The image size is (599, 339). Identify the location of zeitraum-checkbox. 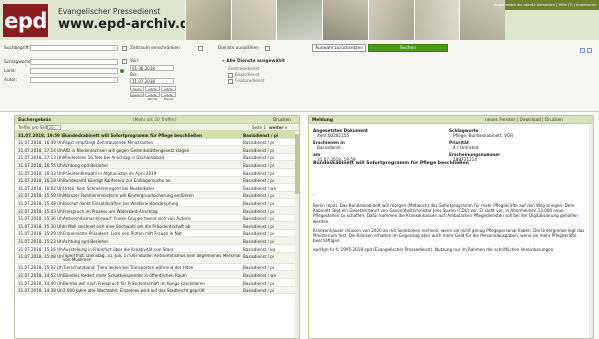
(124, 48).